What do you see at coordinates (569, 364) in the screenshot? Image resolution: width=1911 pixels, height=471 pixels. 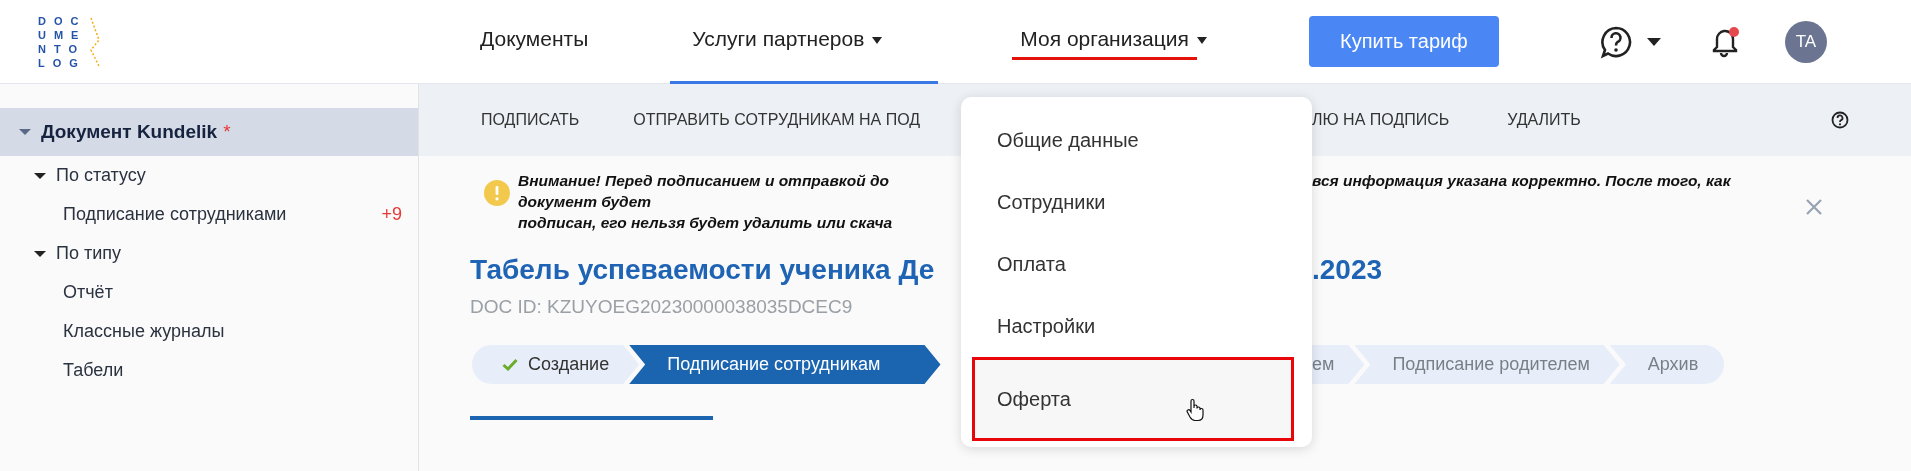 I see `step-label: Создание` at bounding box center [569, 364].